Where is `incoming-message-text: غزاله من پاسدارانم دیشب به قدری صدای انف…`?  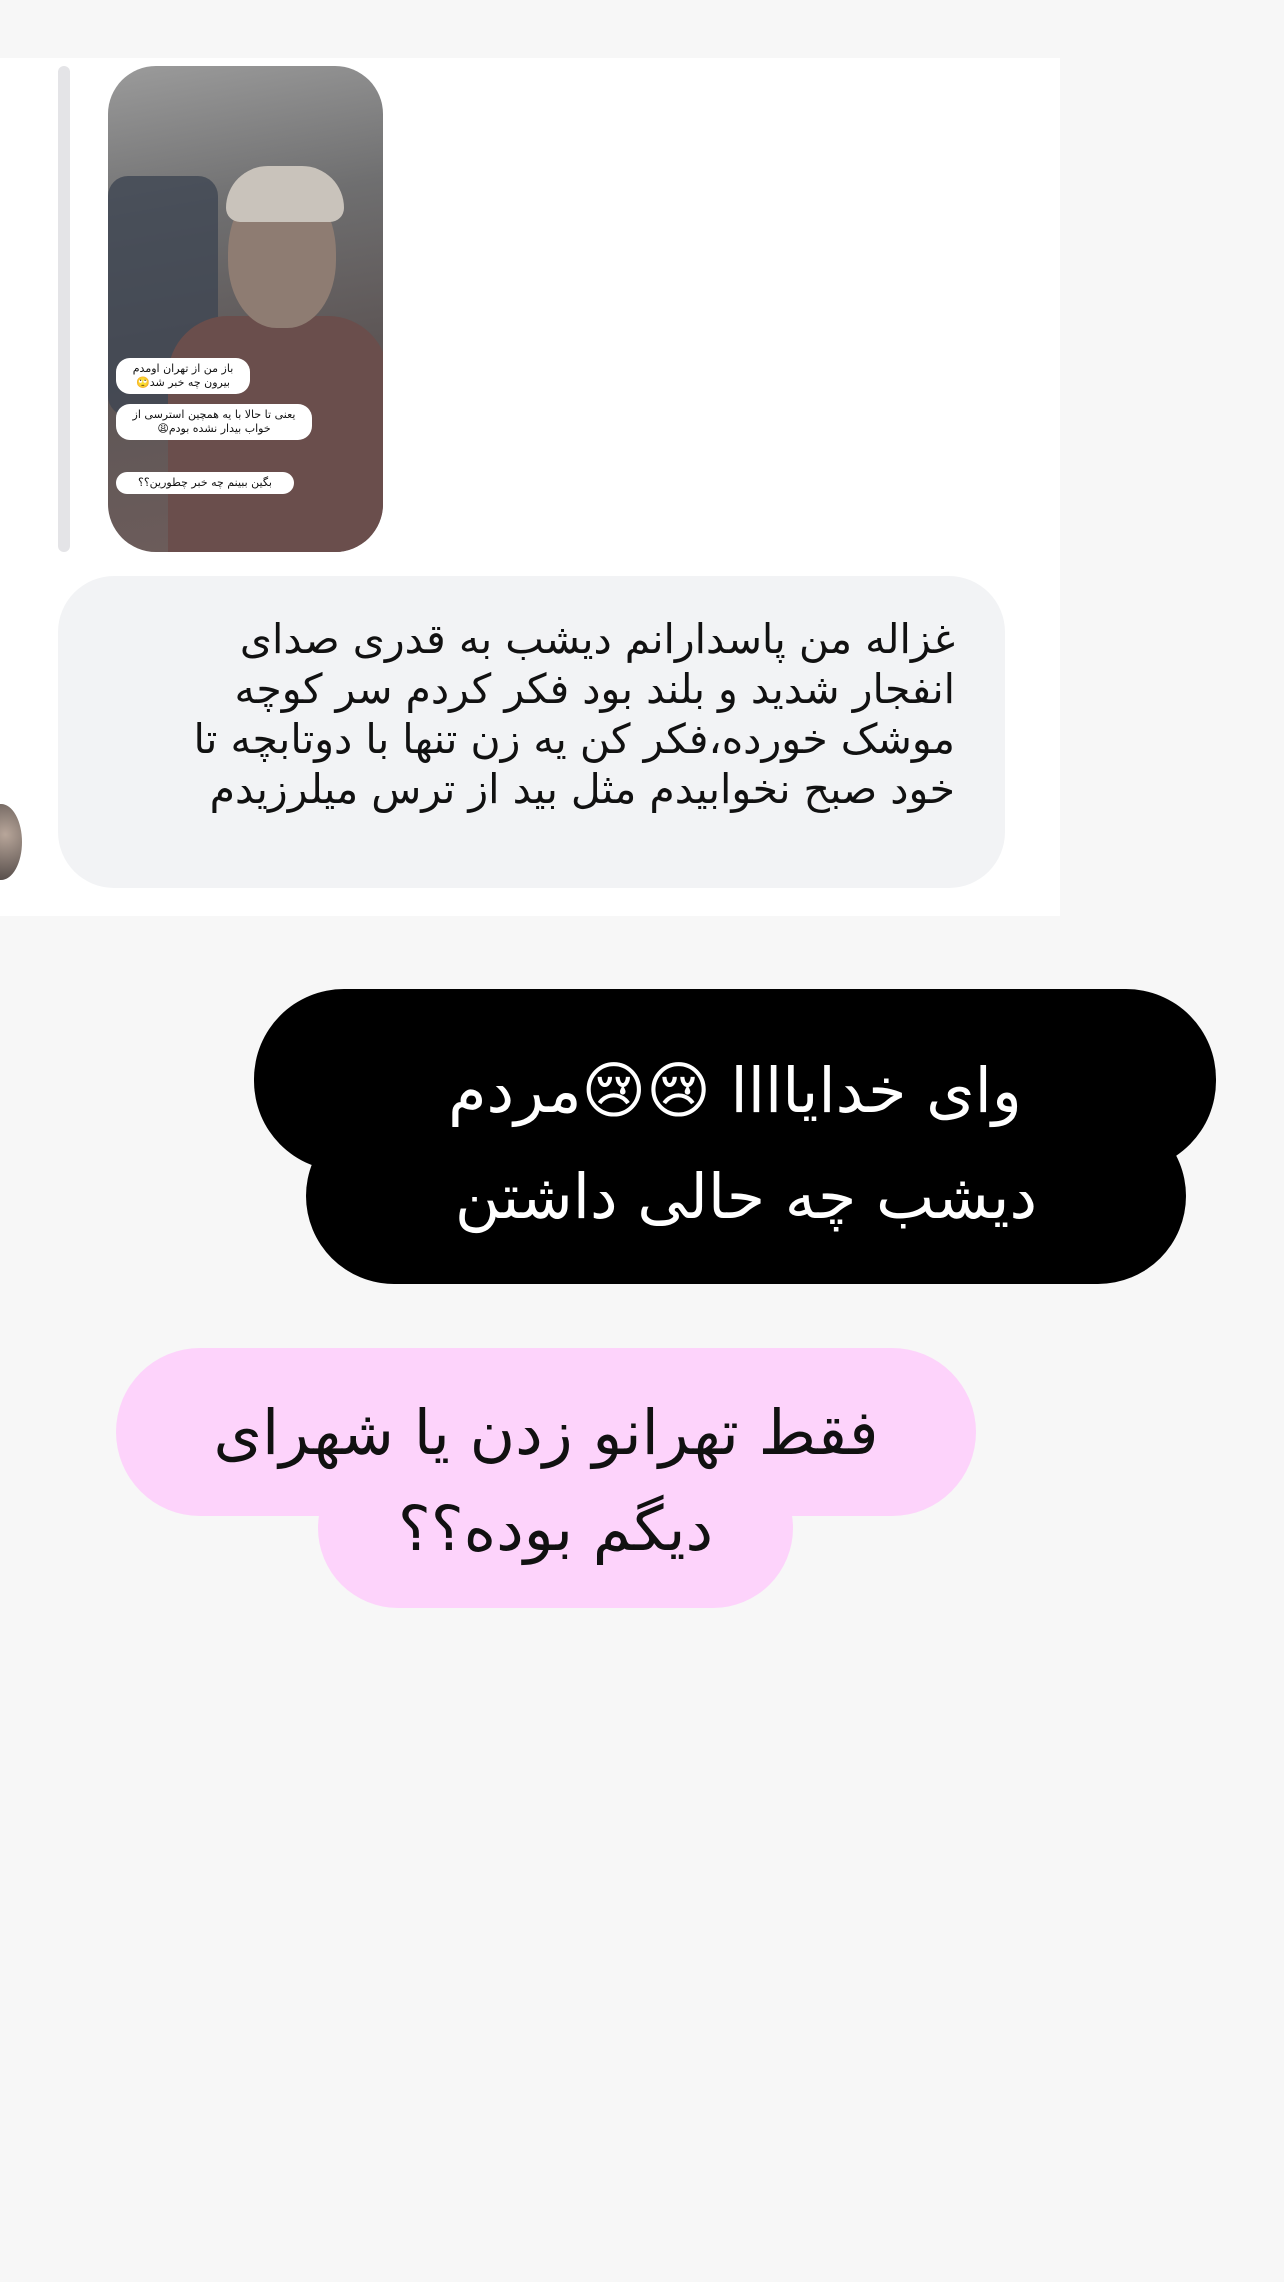
incoming-message-text: غزاله من پاسدارانم دیشب به قدری صدای انف… is located at coordinates (574, 714).